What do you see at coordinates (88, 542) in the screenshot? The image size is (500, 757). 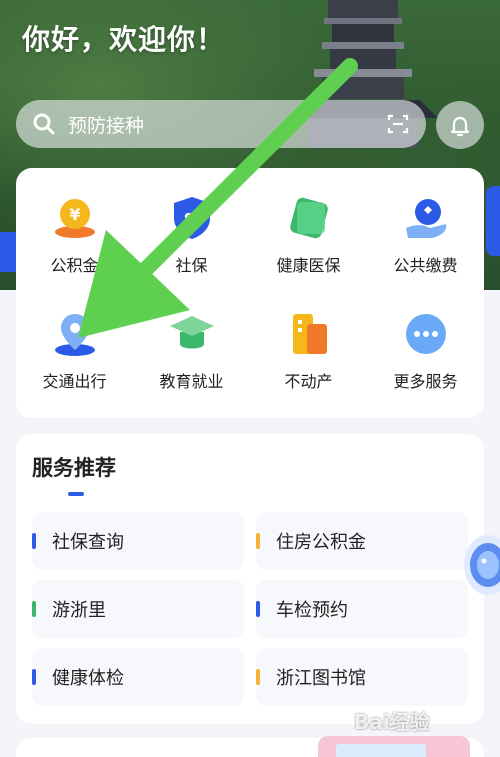 I see `item-label: 社保查询` at bounding box center [88, 542].